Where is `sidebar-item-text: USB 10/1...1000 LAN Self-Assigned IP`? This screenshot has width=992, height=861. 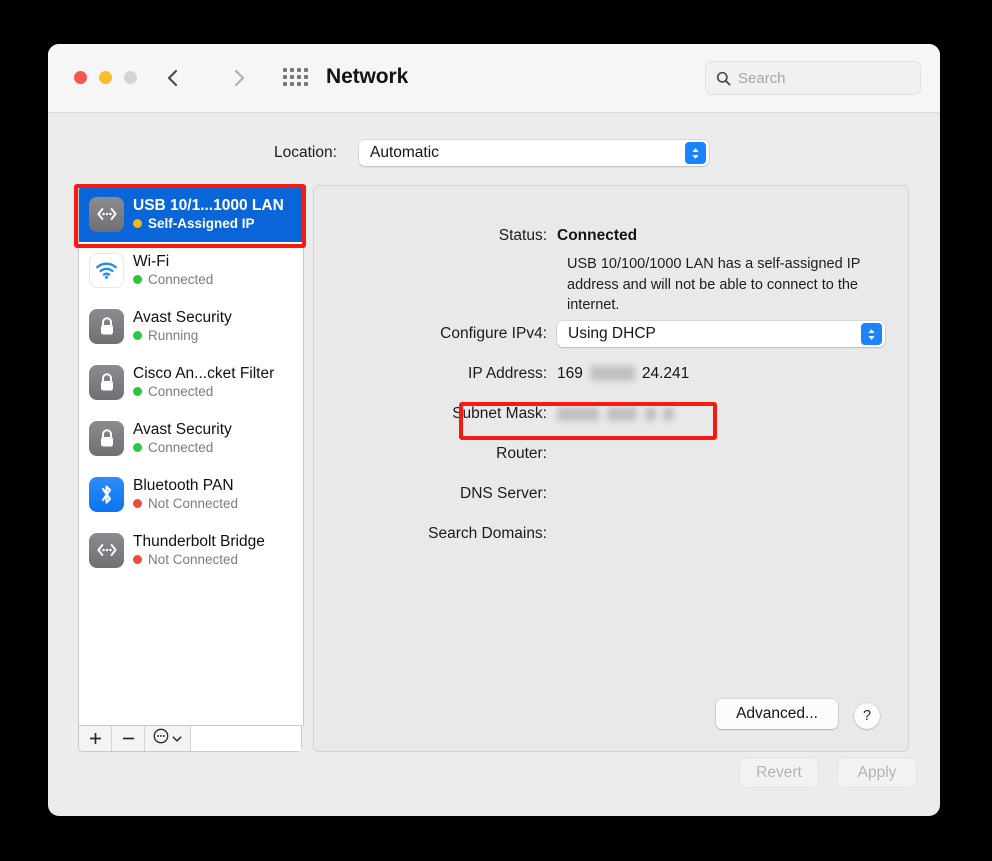
sidebar-item-text: USB 10/1...1000 LAN Self-Assigned IP is located at coordinates (208, 214).